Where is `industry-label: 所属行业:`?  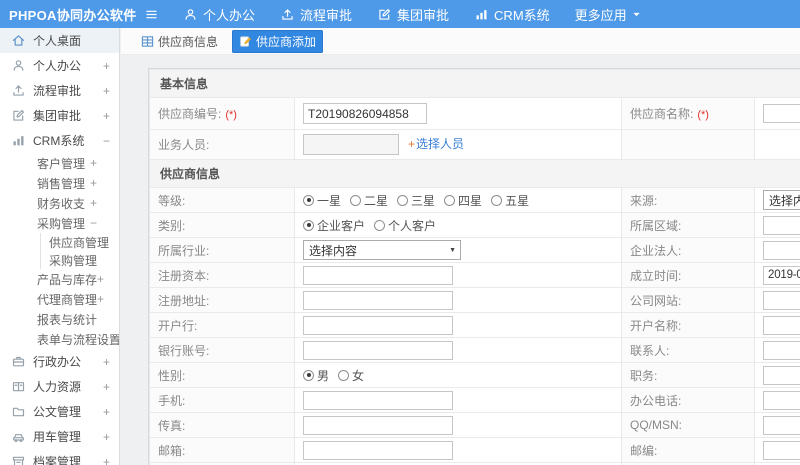
industry-label: 所属行业: is located at coordinates (222, 250).